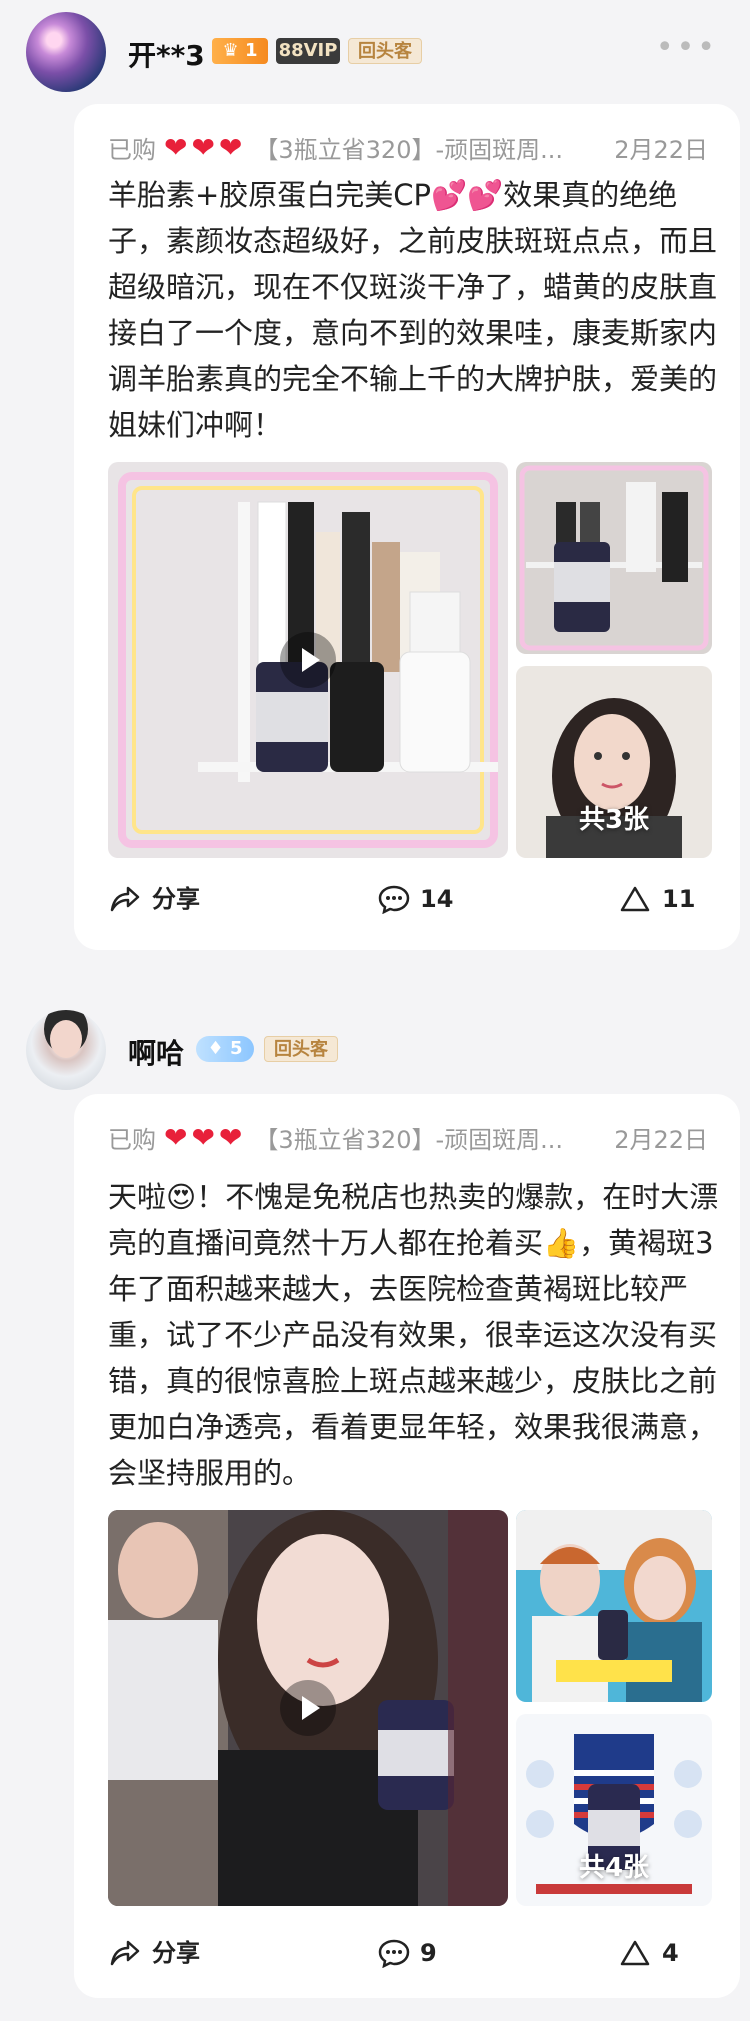 This screenshot has width=750, height=2021. What do you see at coordinates (308, 51) in the screenshot?
I see `vip-badge: 88VIP` at bounding box center [308, 51].